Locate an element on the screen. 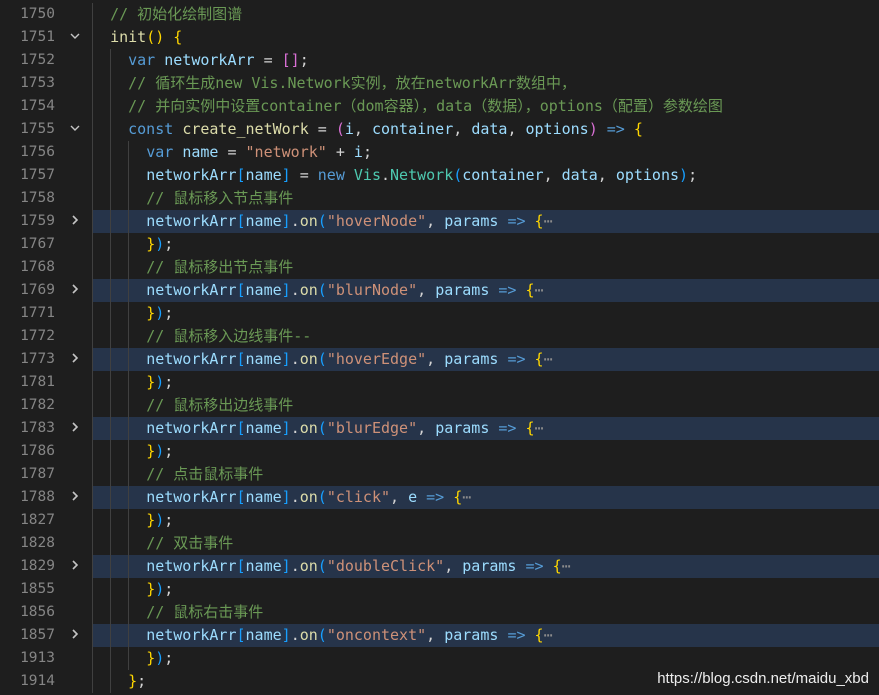  code-line: 1827 }); is located at coordinates (439, 520).